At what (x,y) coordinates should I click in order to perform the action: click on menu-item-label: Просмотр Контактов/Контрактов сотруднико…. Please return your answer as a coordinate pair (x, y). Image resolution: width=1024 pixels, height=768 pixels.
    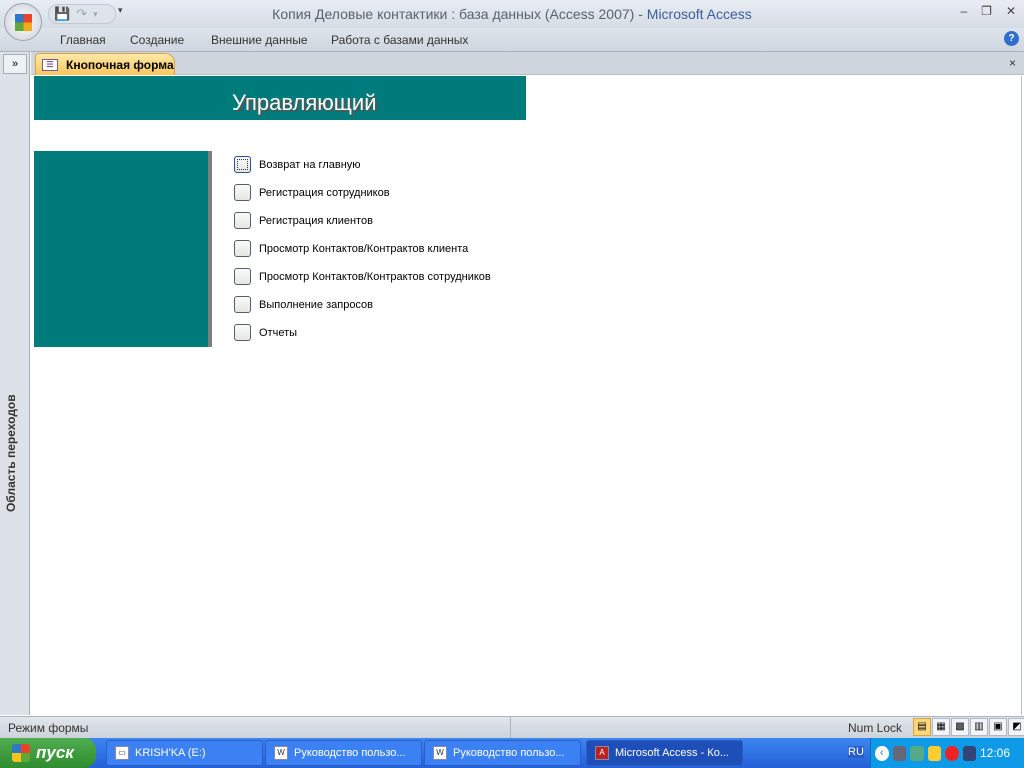
    Looking at the image, I should click on (375, 277).